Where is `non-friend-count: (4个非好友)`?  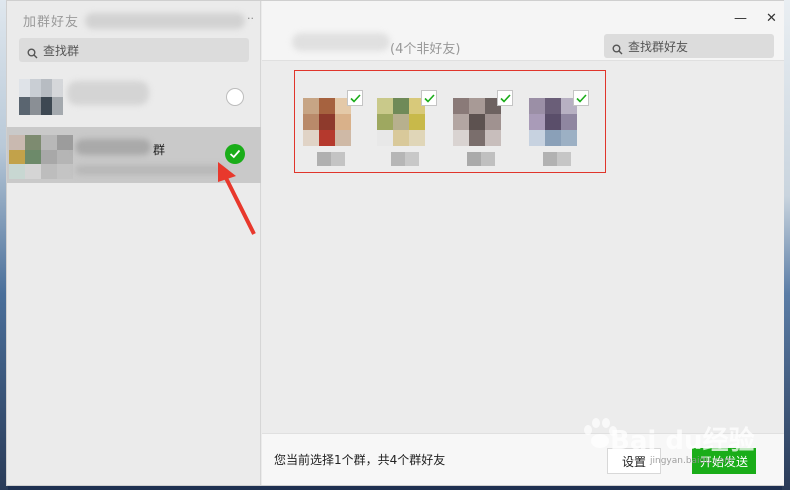
non-friend-count: (4个非好友) is located at coordinates (425, 49).